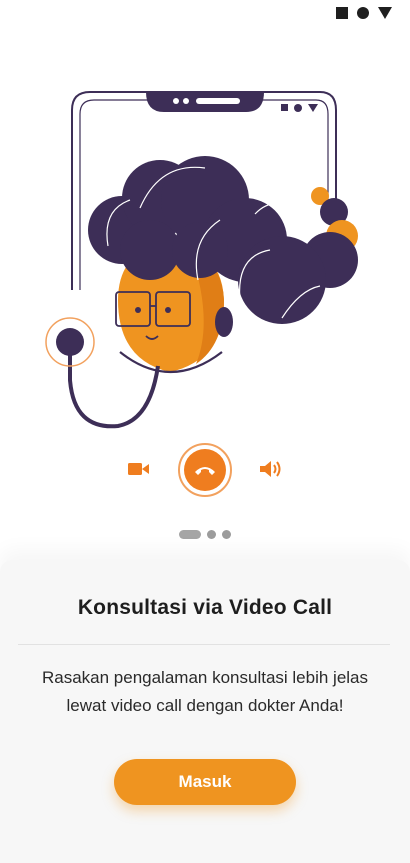  What do you see at coordinates (204, 644) in the screenshot?
I see `divider` at bounding box center [204, 644].